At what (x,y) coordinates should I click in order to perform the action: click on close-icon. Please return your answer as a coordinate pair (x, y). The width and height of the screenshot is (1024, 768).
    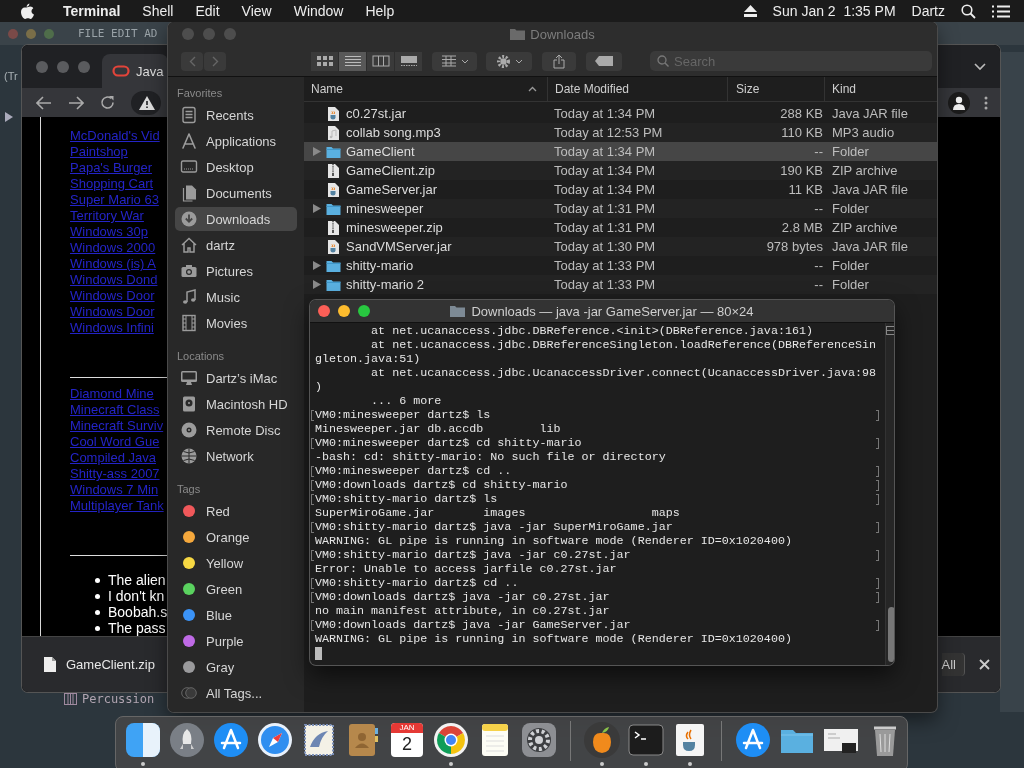
    Looking at the image, I should click on (984, 665).